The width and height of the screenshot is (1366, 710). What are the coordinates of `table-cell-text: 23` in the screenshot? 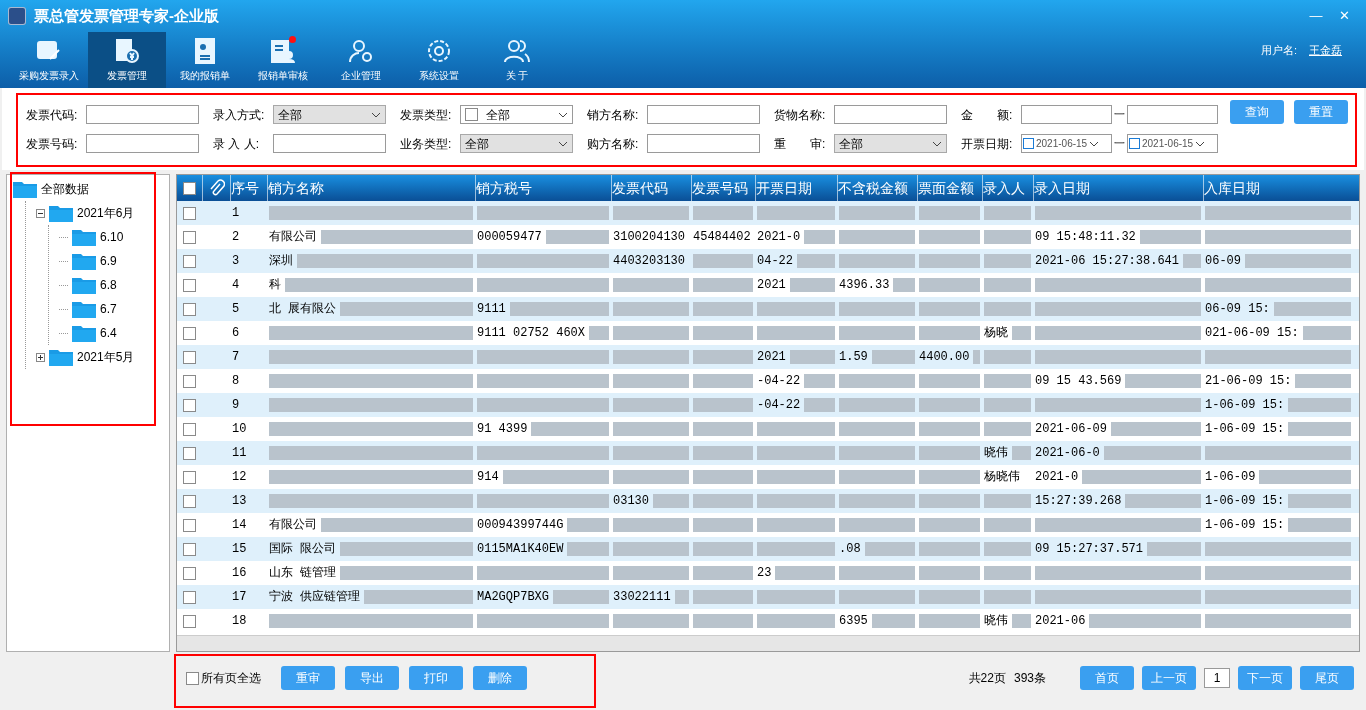 It's located at (764, 573).